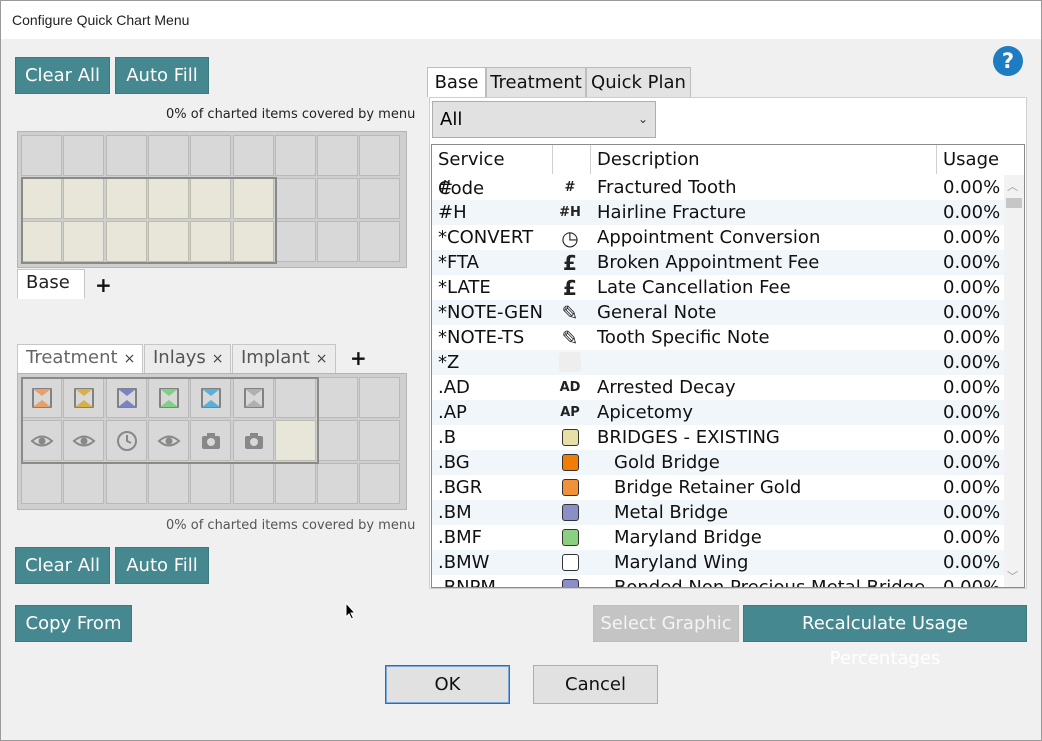 The width and height of the screenshot is (1042, 741). Describe the element at coordinates (291, 114) in the screenshot. I see `base-coverage-caption: 0% of charted items covered by menu` at that location.